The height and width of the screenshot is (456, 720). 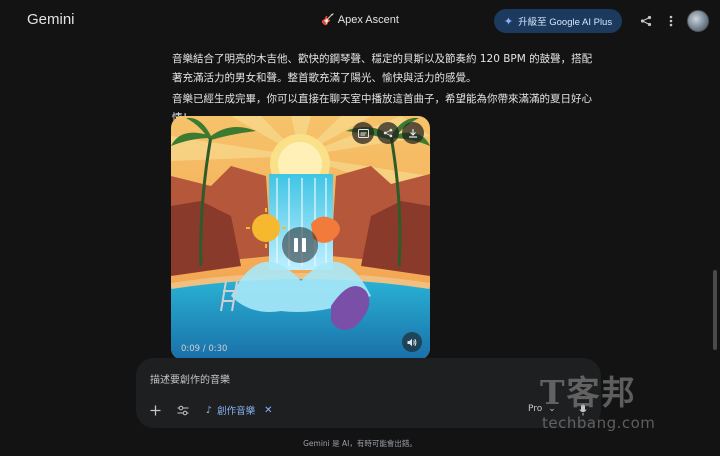 What do you see at coordinates (508, 21) in the screenshot?
I see `sparkle-icon: ✦` at bounding box center [508, 21].